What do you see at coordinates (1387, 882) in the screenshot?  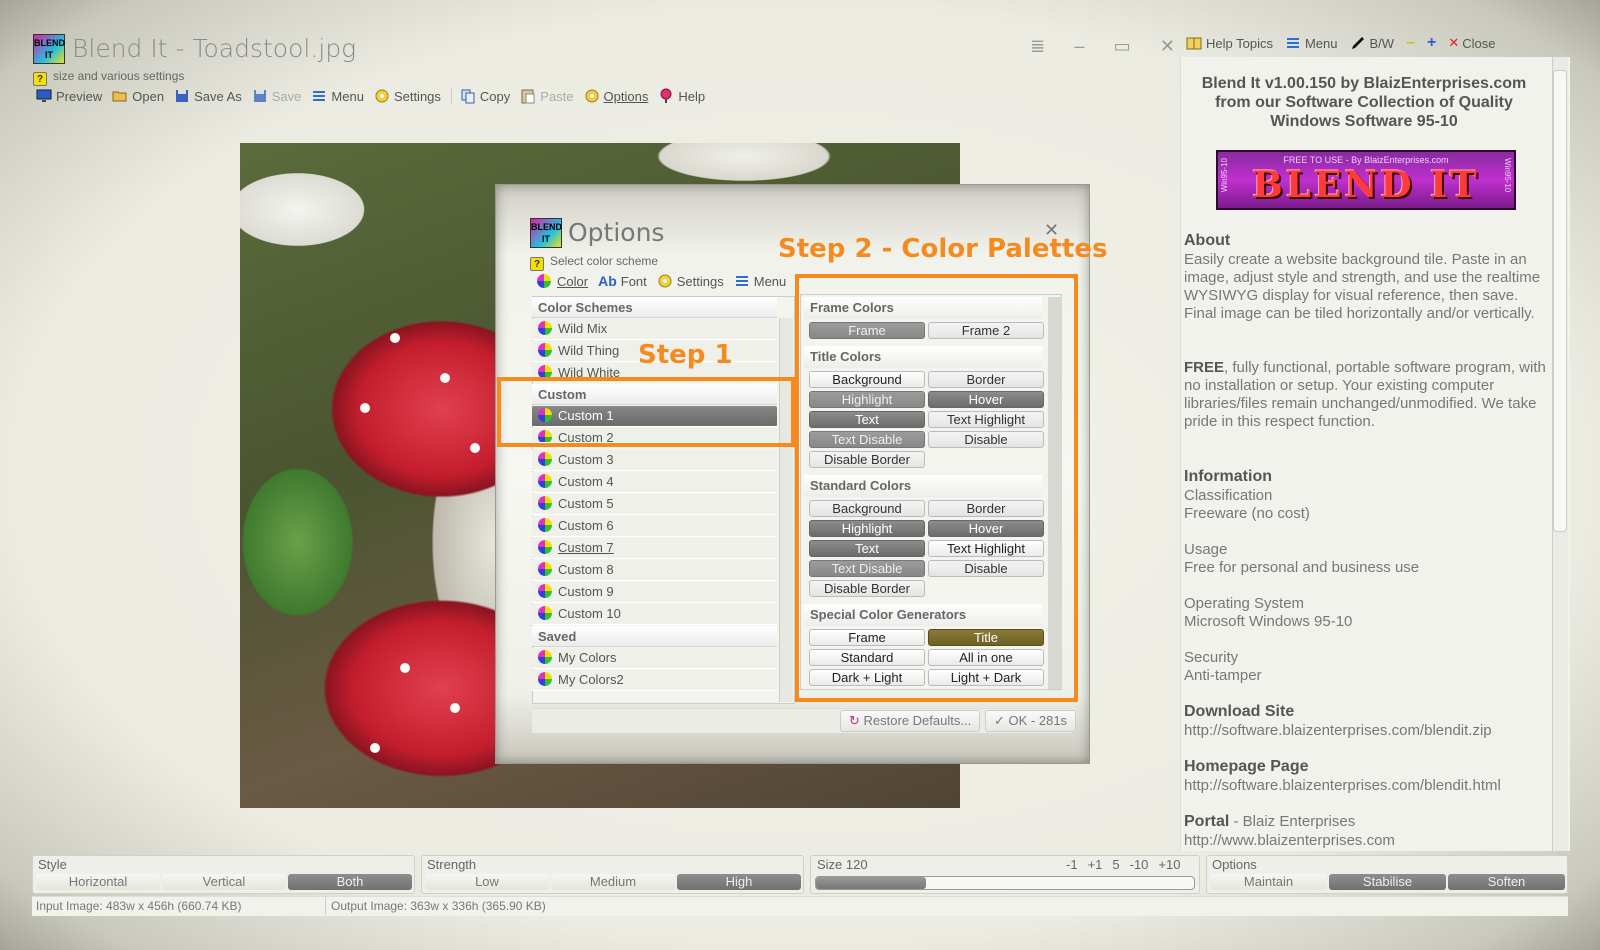 I see `option-stabilise-button: Stabilise` at bounding box center [1387, 882].